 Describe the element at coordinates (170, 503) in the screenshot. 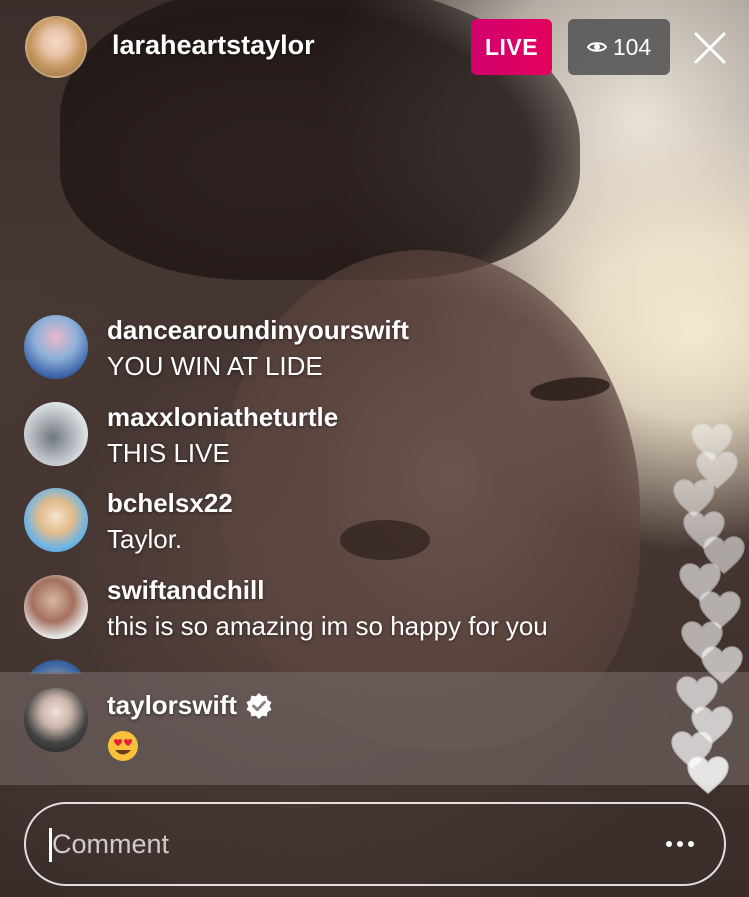

I see `commenter-username: bchelsx22` at that location.